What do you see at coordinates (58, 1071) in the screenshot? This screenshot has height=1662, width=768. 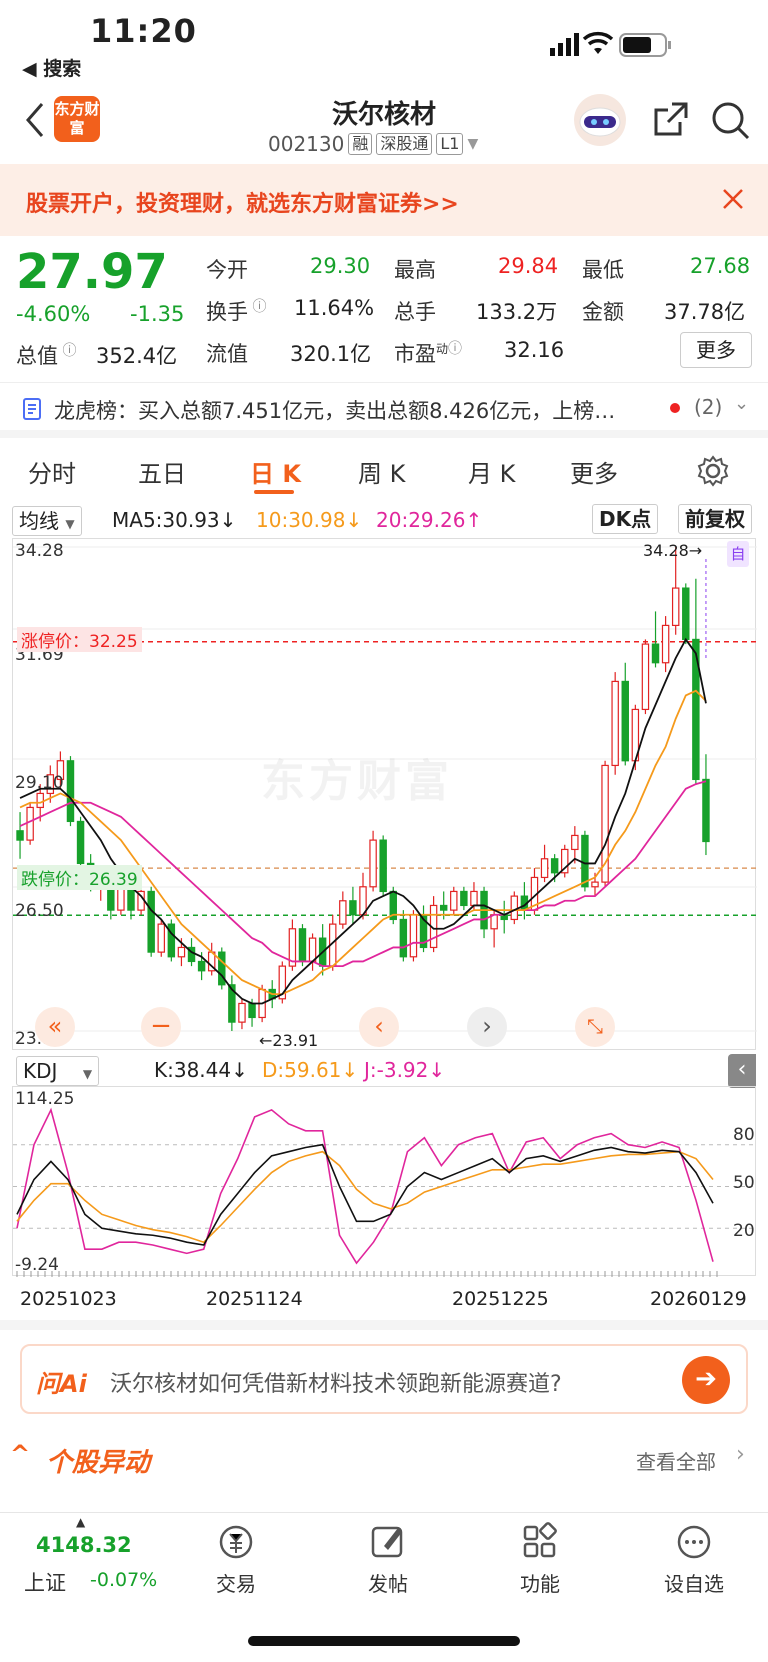 I see `kdj-select: KDJ ▼` at bounding box center [58, 1071].